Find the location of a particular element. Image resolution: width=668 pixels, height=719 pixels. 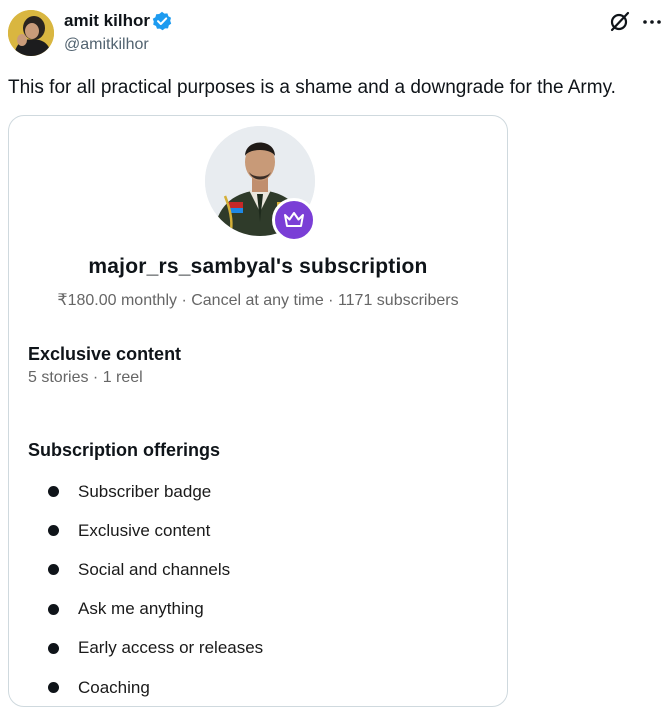

author-handle: @amitkilhor is located at coordinates (106, 45).